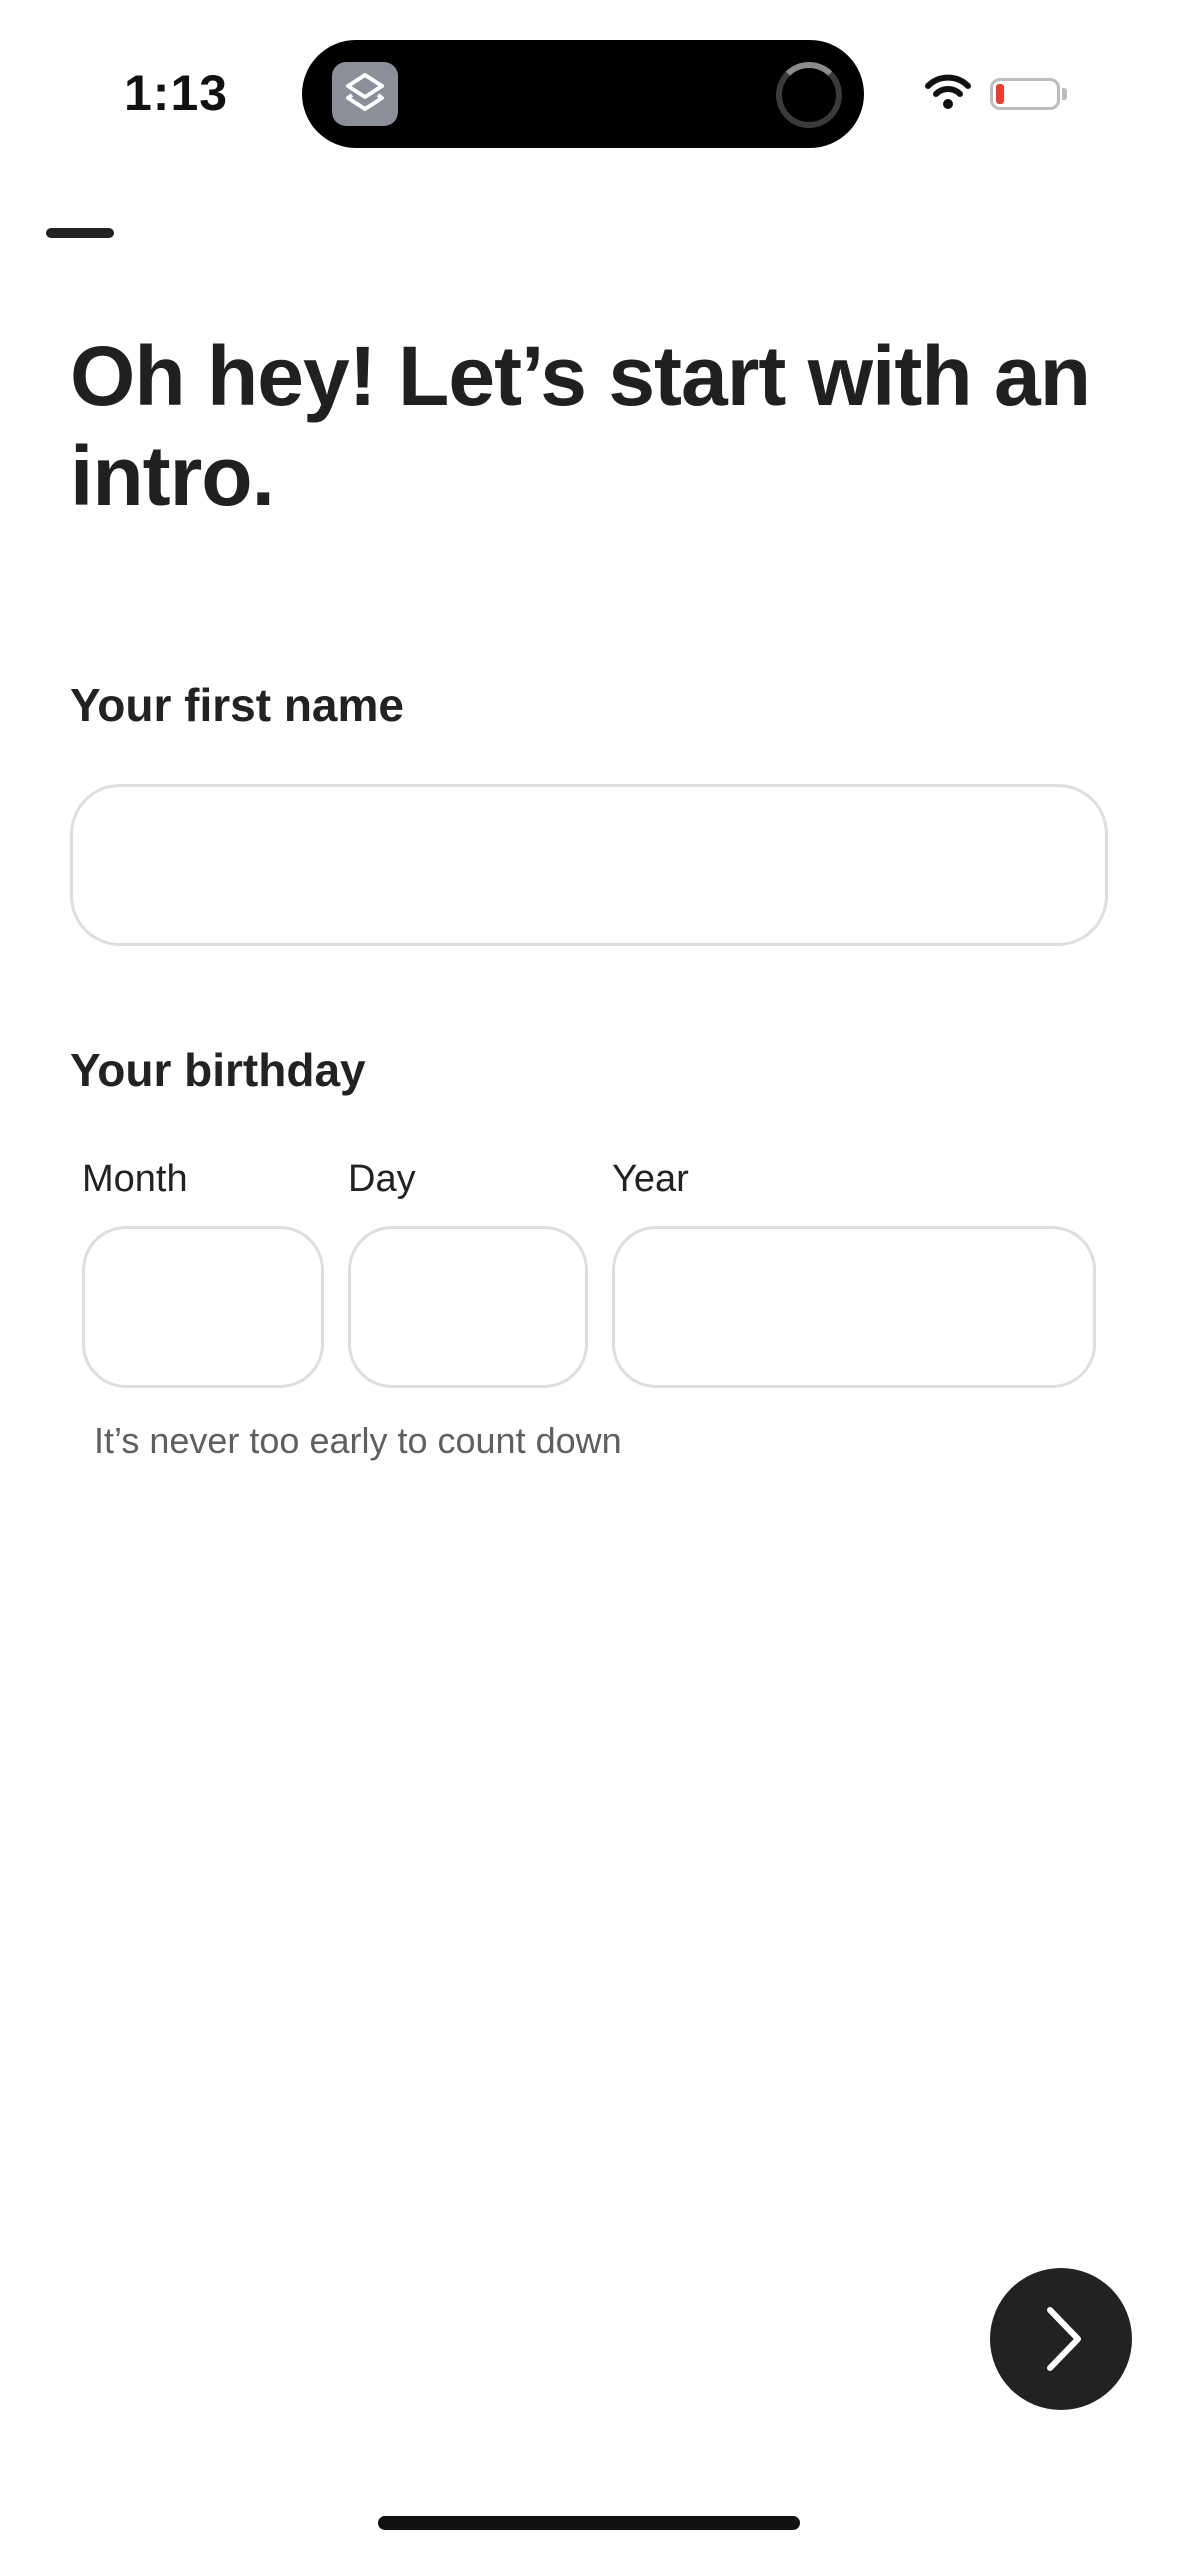 This screenshot has width=1179, height=2556. Describe the element at coordinates (854, 1307) in the screenshot. I see `year-input` at that location.